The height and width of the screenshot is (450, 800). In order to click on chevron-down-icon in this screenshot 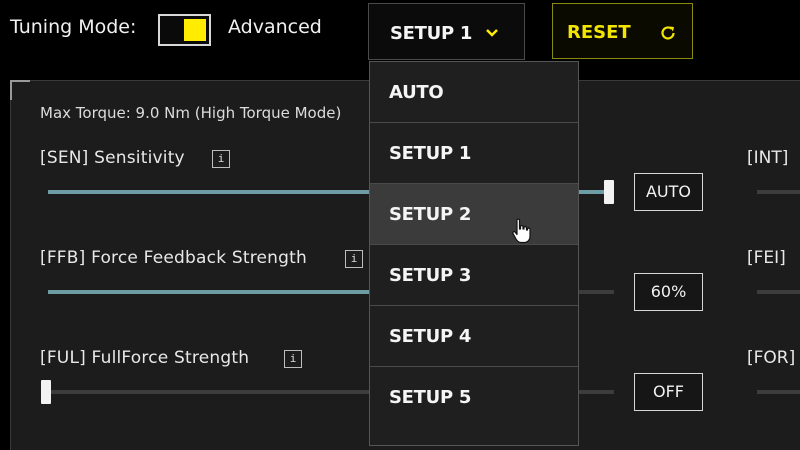, I will do `click(492, 33)`.